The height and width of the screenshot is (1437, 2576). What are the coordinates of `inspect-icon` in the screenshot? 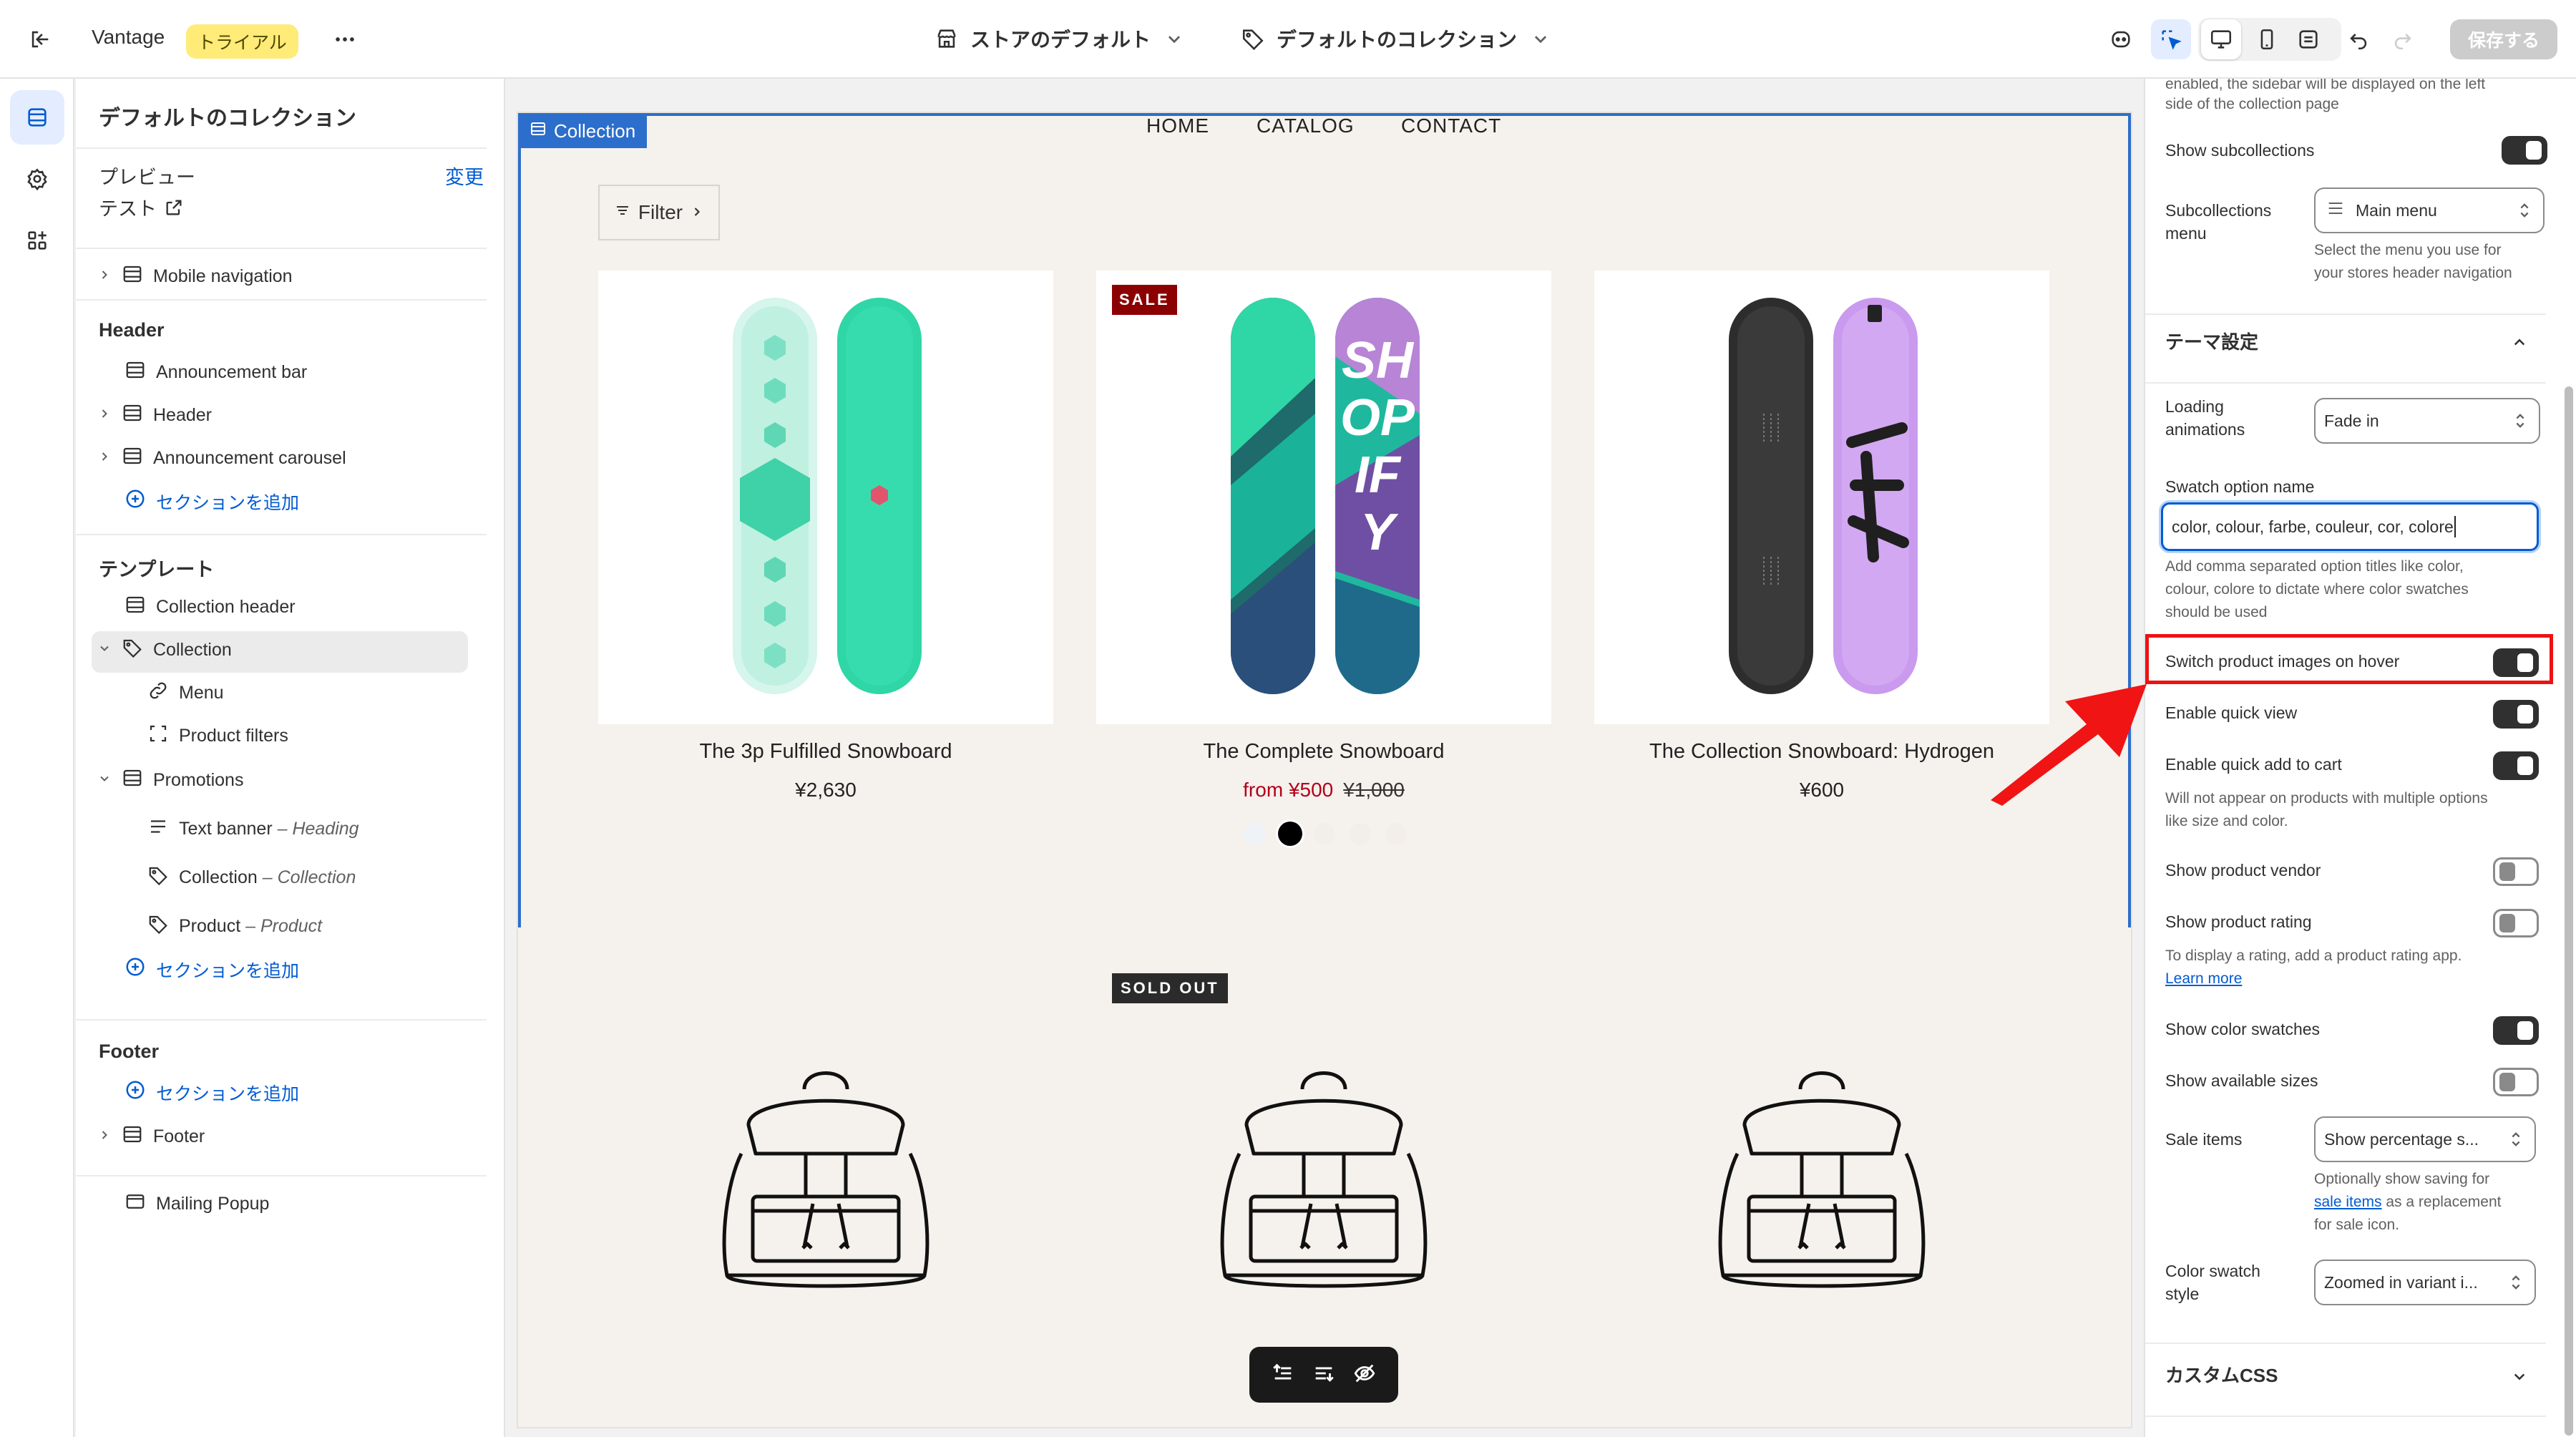 It's located at (2171, 39).